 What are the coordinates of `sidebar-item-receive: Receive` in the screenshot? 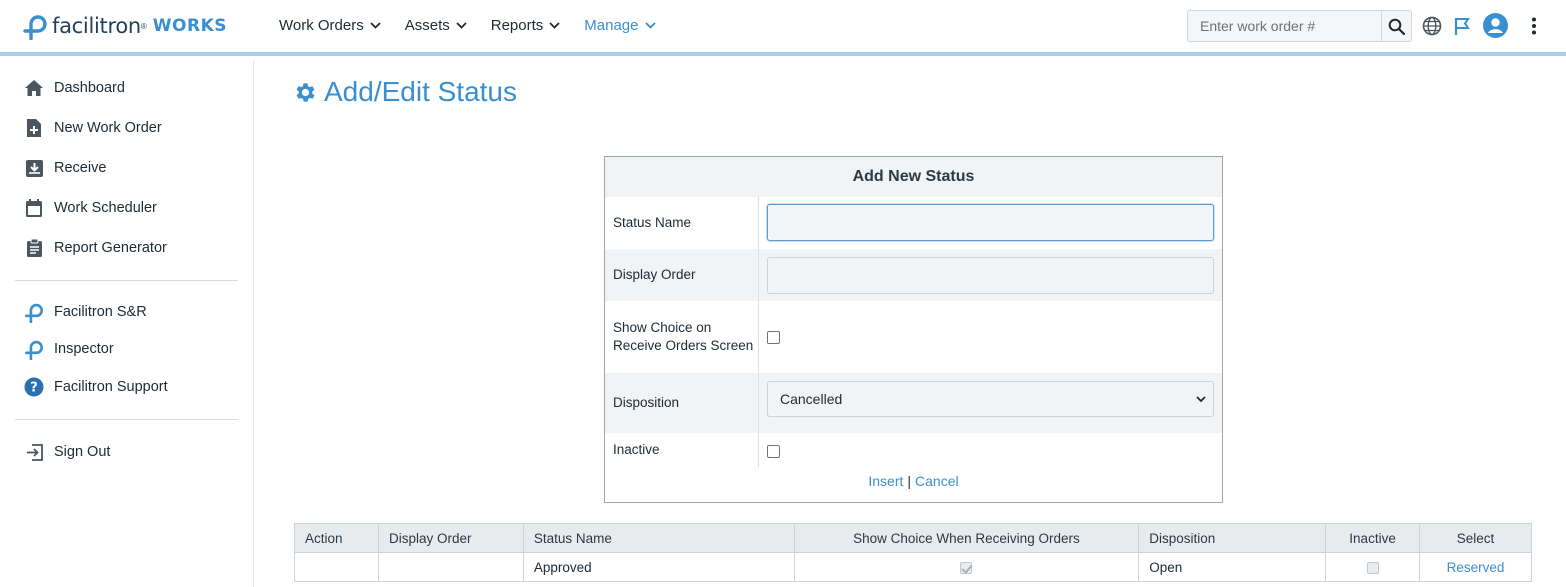 It's located at (65, 168).